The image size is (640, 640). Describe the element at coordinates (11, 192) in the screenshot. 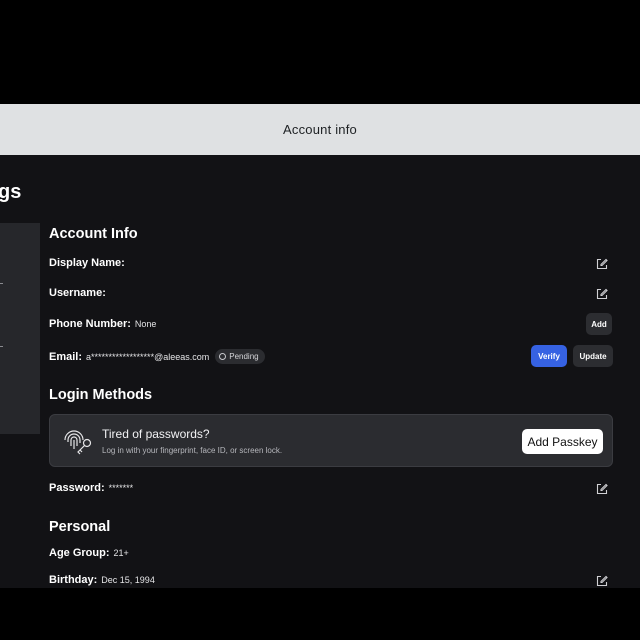

I see `page-title: gs` at that location.